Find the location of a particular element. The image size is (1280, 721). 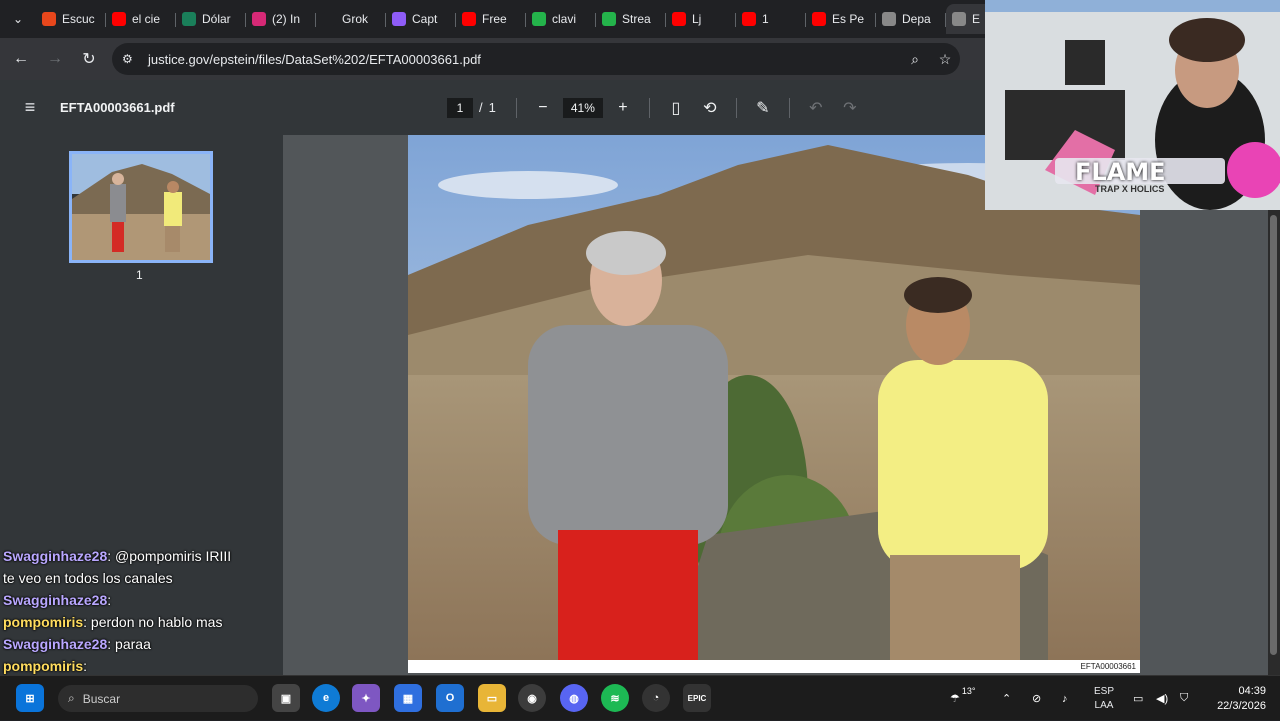

windows-start-icon: ⊞ is located at coordinates (30, 698).